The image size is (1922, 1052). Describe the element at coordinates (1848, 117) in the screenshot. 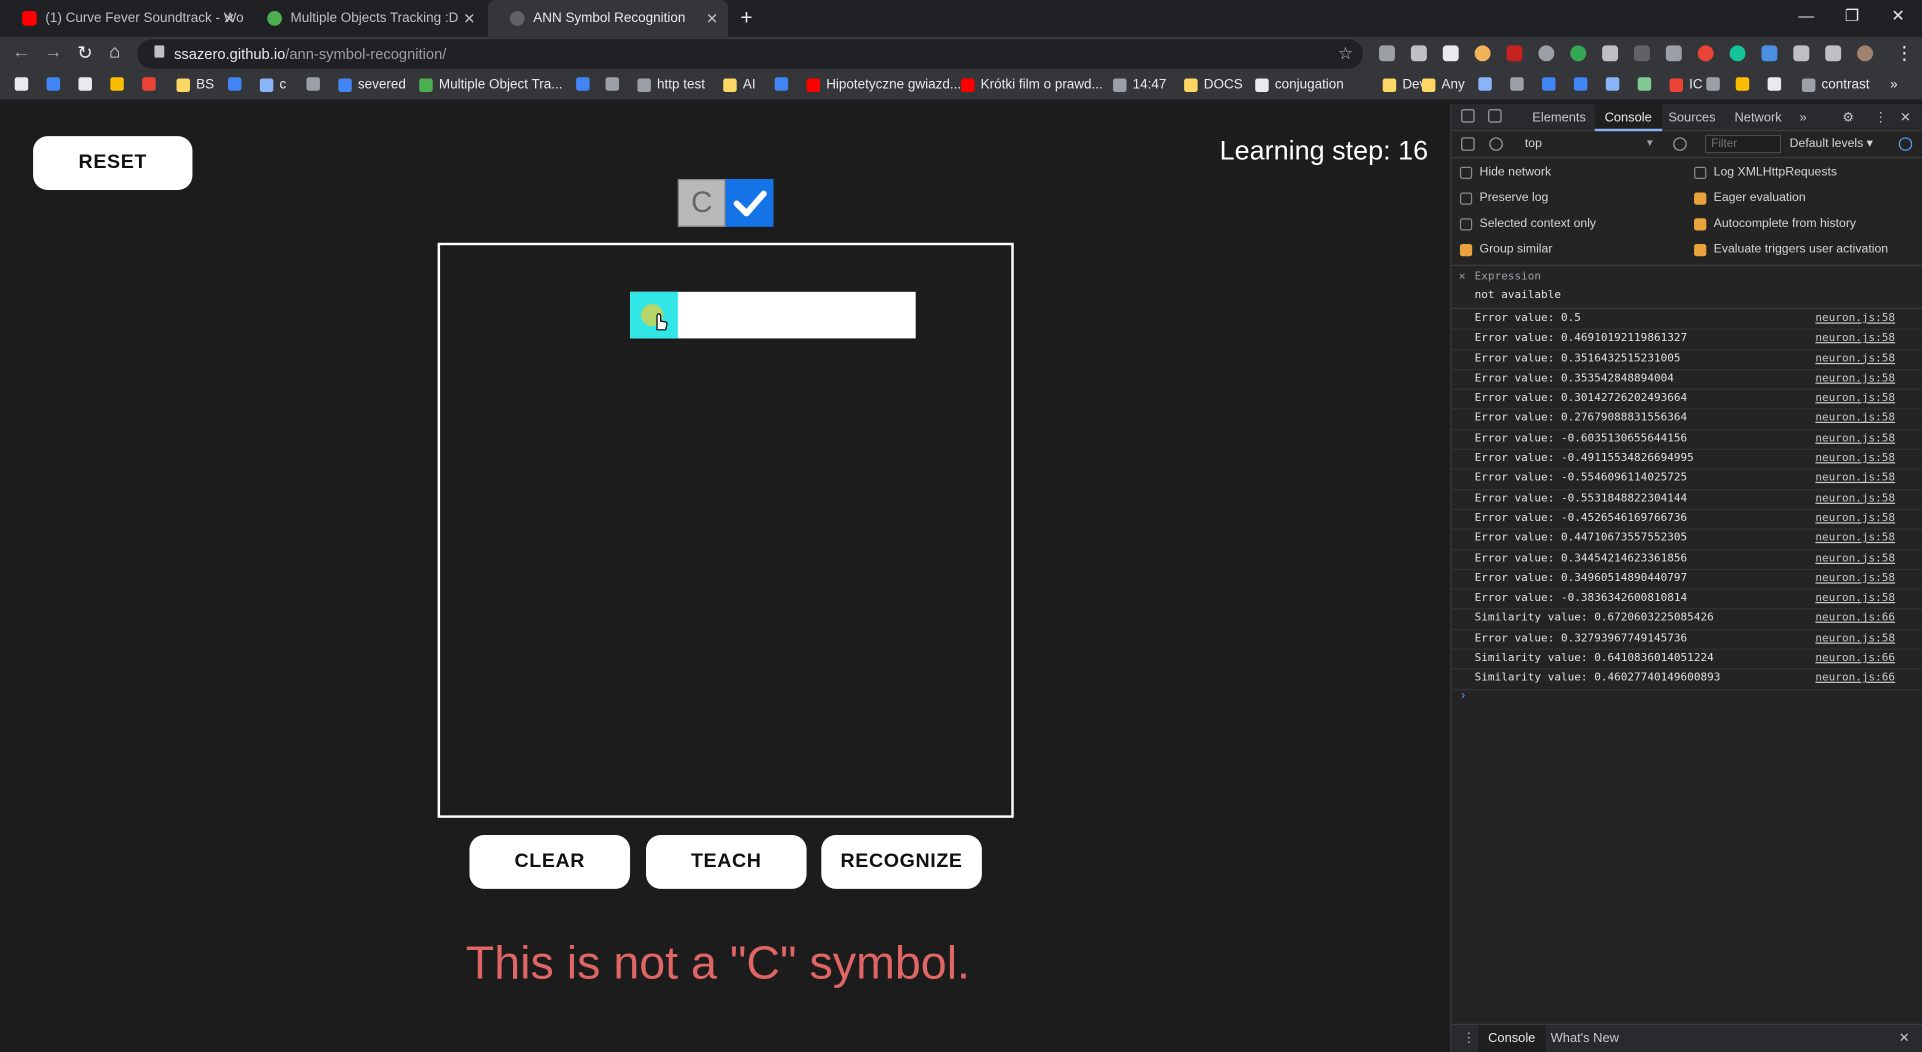

I see `settings-icon: ⚙` at that location.